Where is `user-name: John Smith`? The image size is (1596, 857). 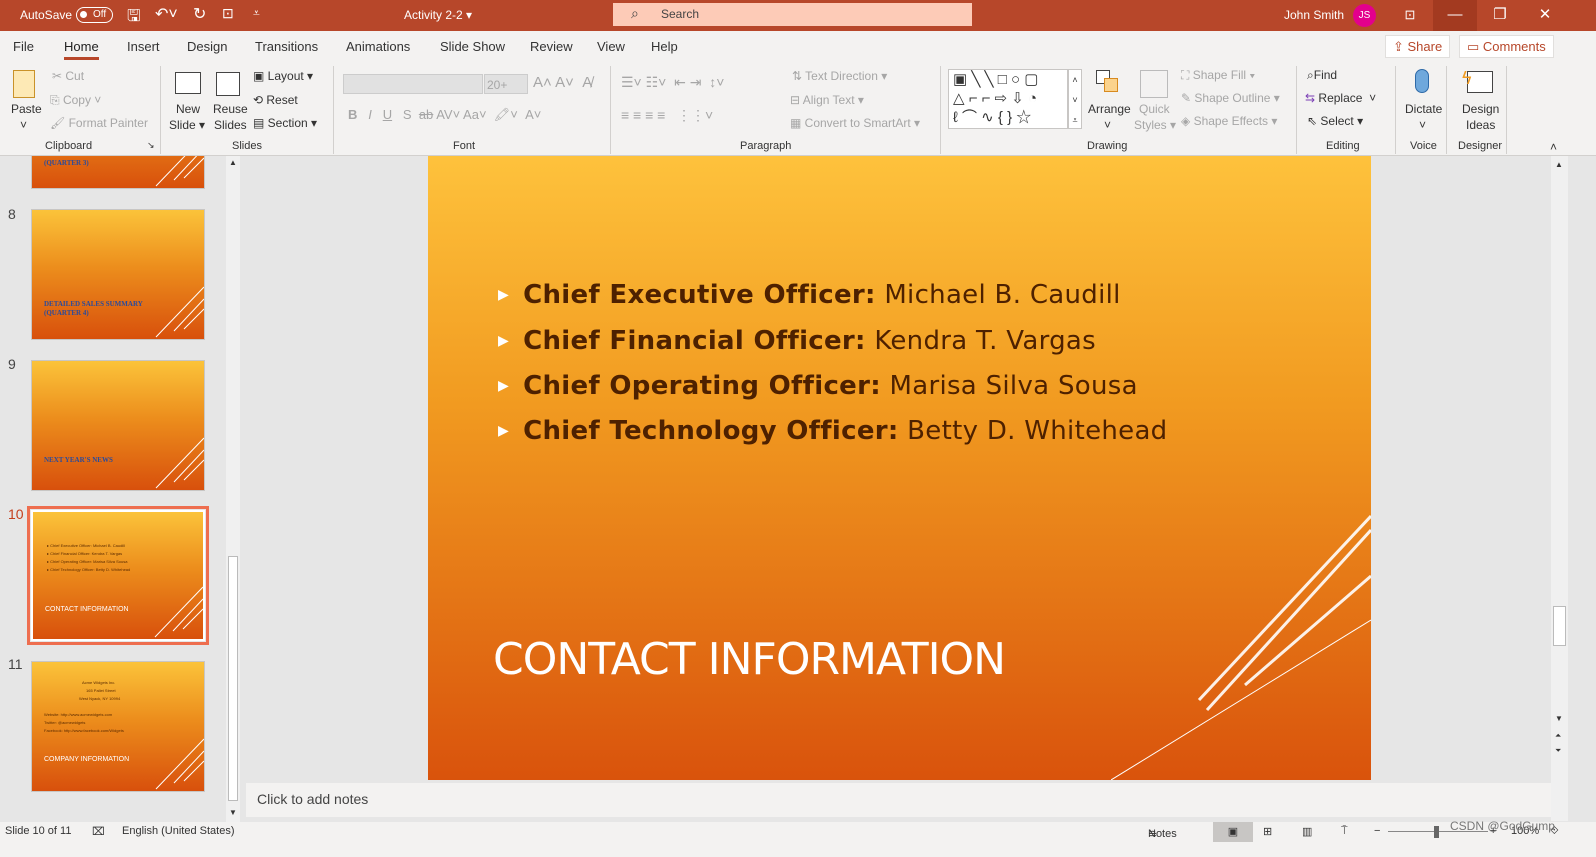 user-name: John Smith is located at coordinates (1314, 15).